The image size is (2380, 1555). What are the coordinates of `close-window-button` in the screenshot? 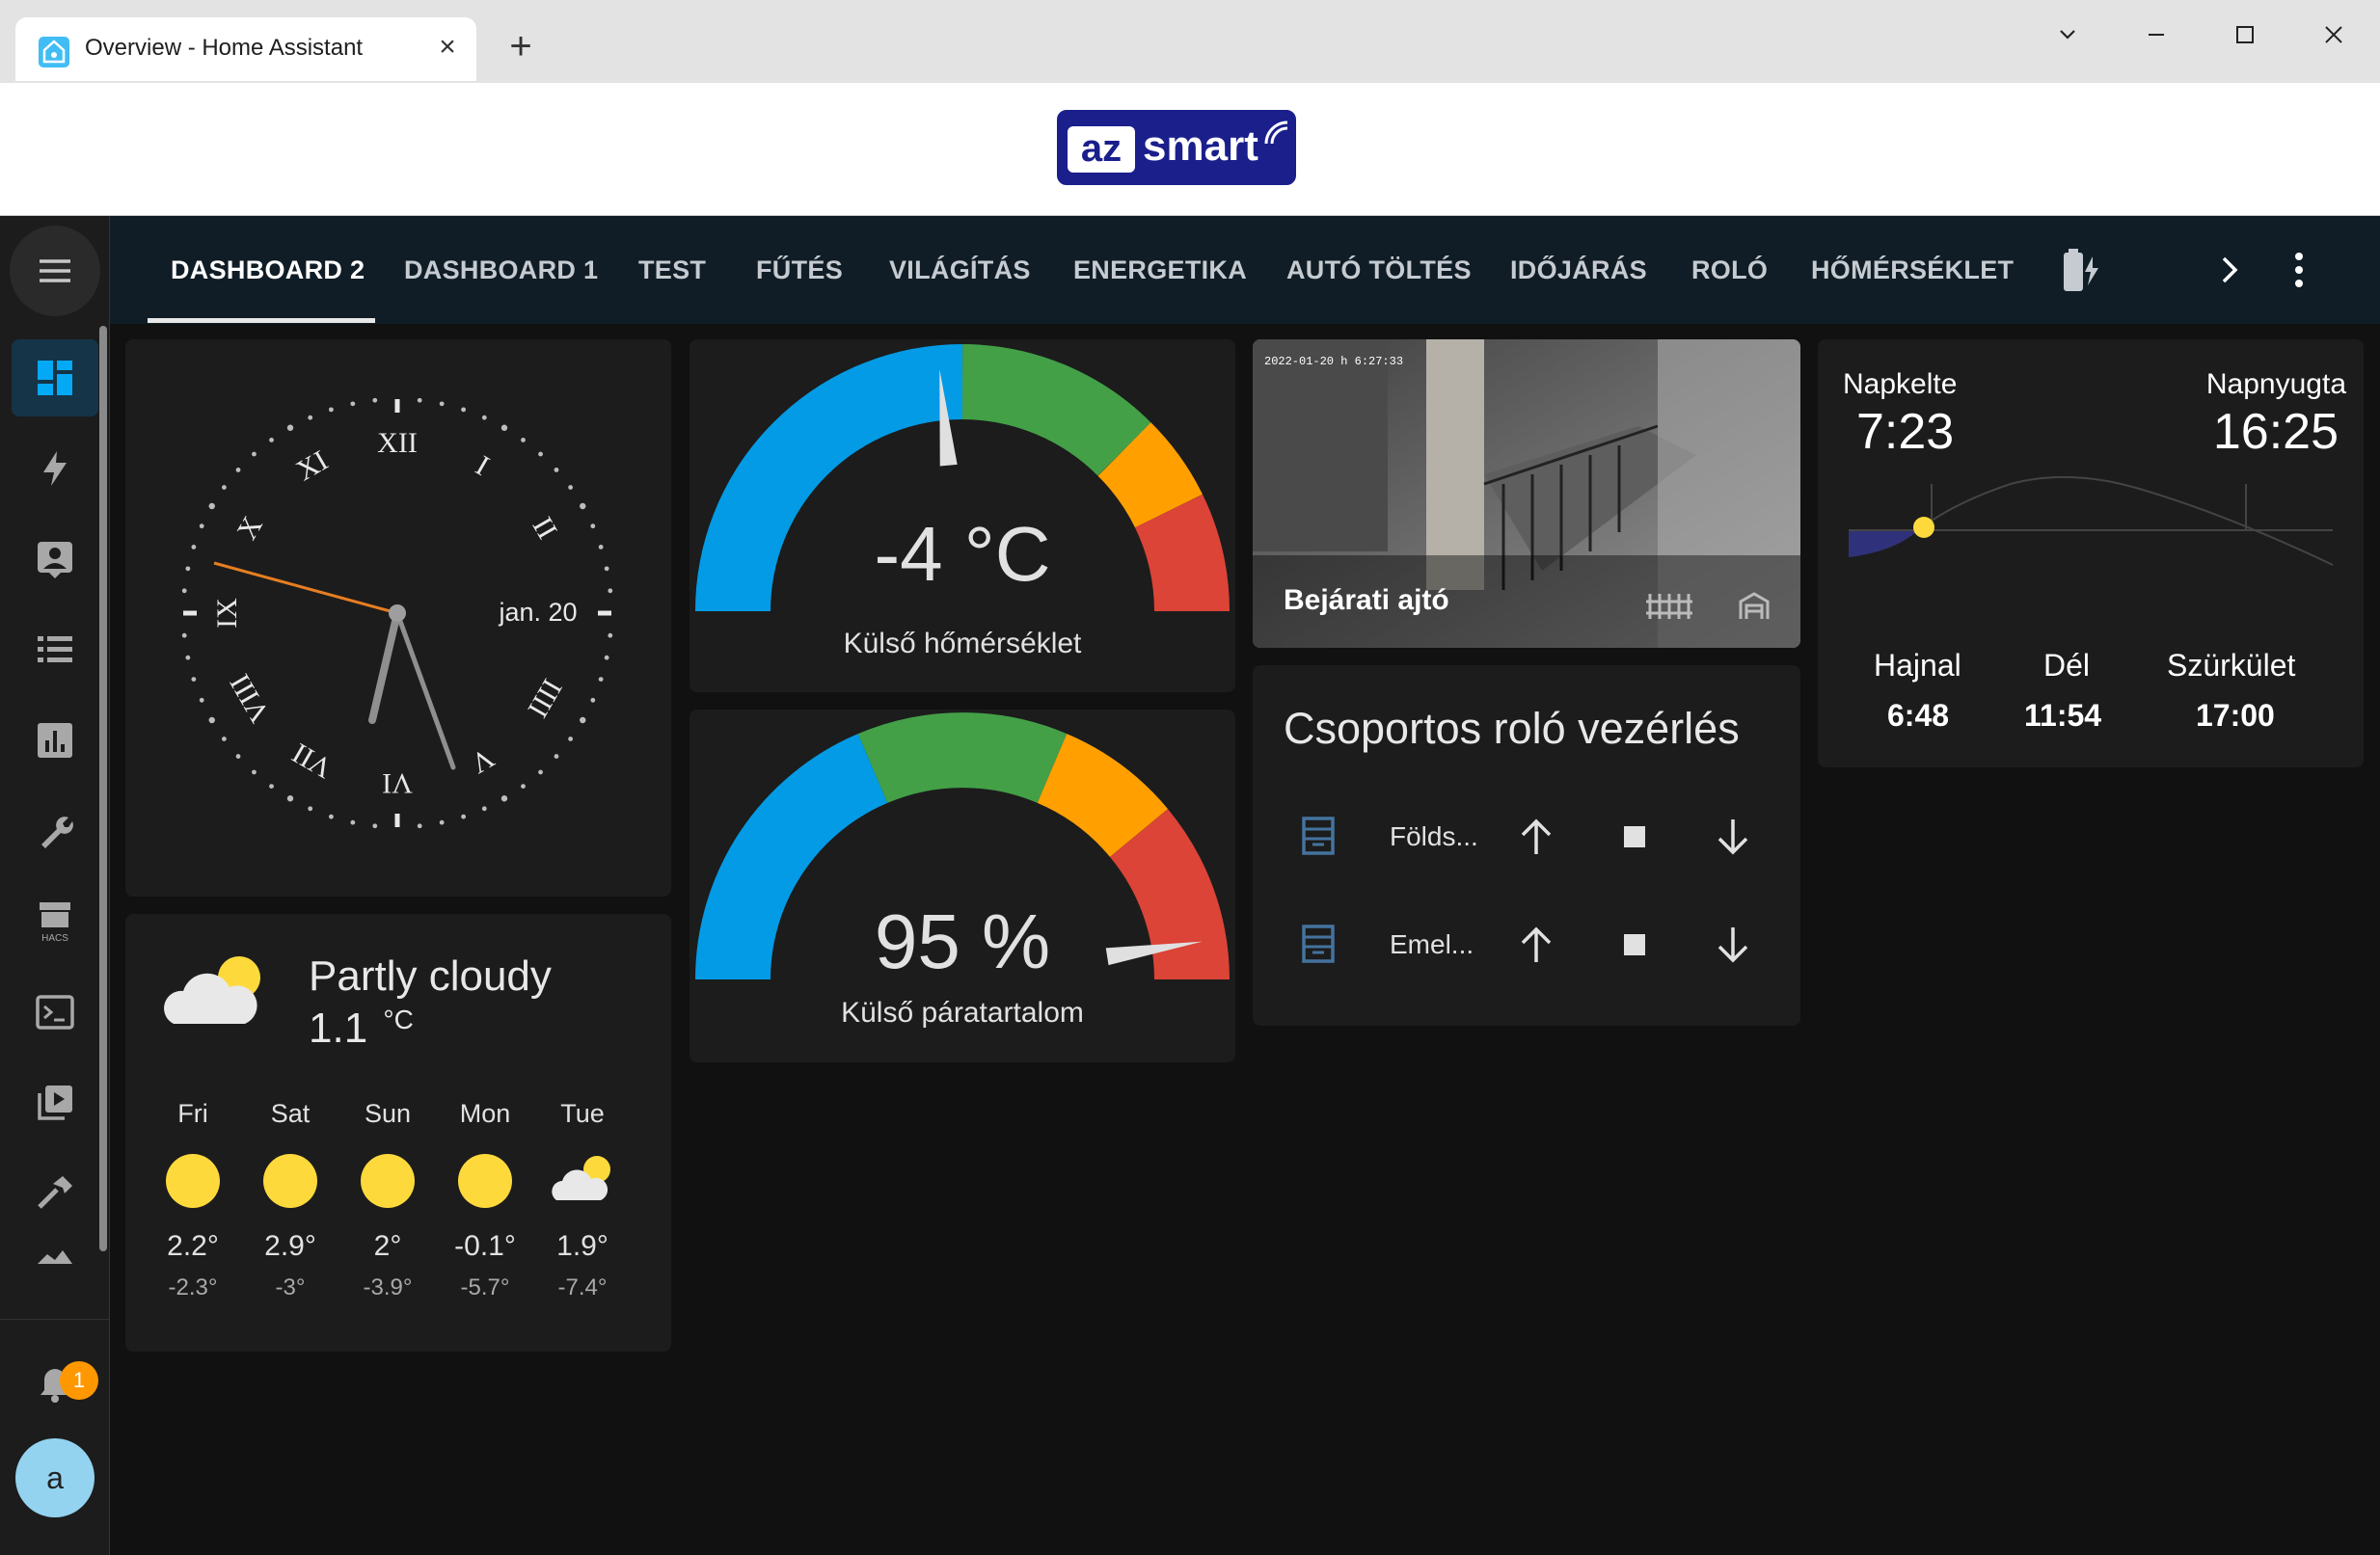 It's located at (2334, 34).